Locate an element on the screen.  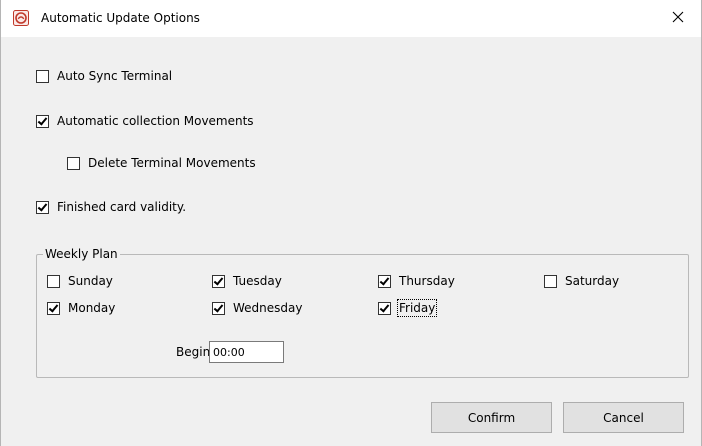
tuesday-label: Tuesday is located at coordinates (257, 281).